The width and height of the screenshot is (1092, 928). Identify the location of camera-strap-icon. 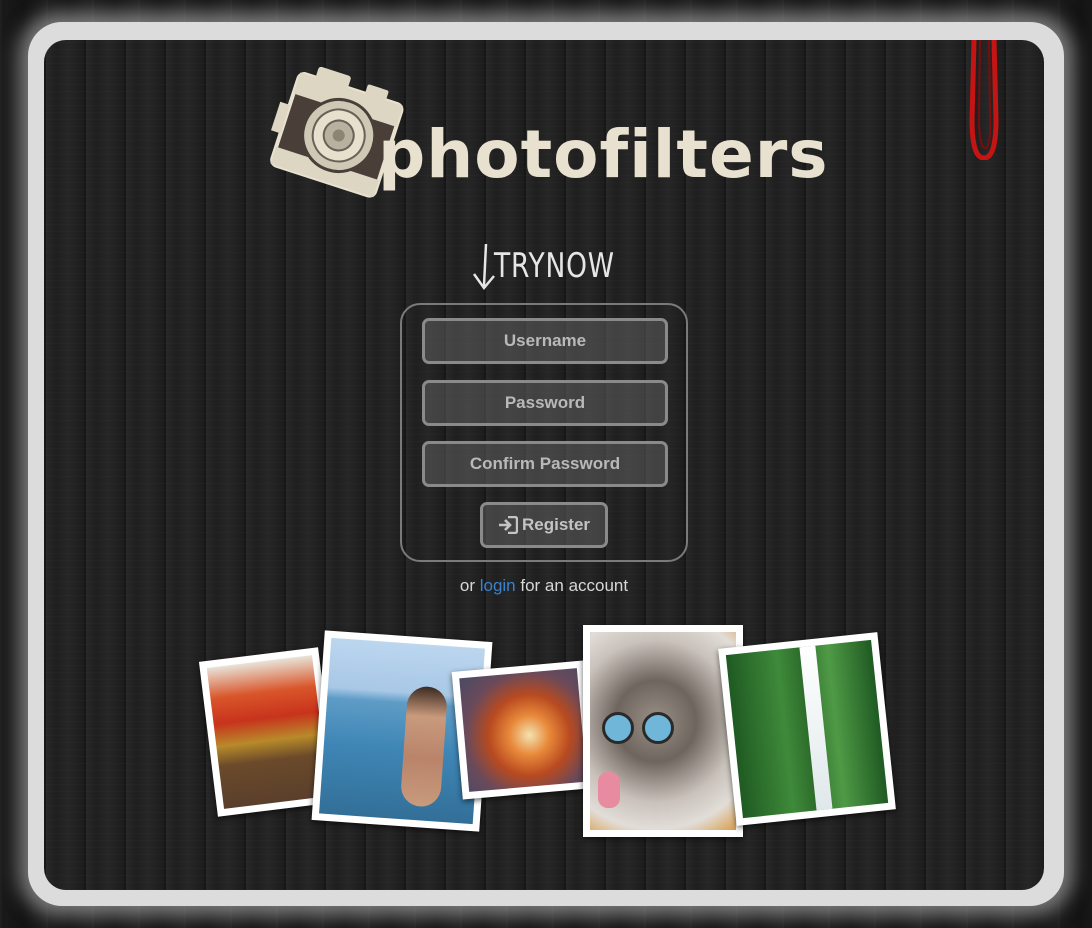
(984, 100).